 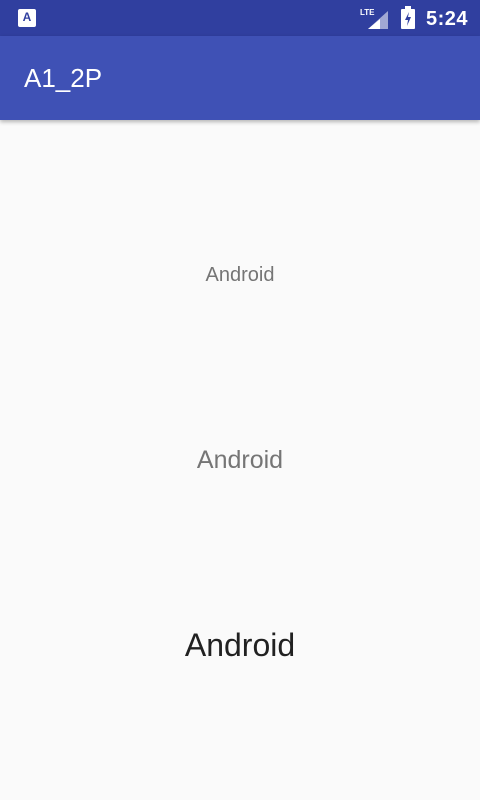 I want to click on lte-signal-icon: LTE, so click(x=374, y=18).